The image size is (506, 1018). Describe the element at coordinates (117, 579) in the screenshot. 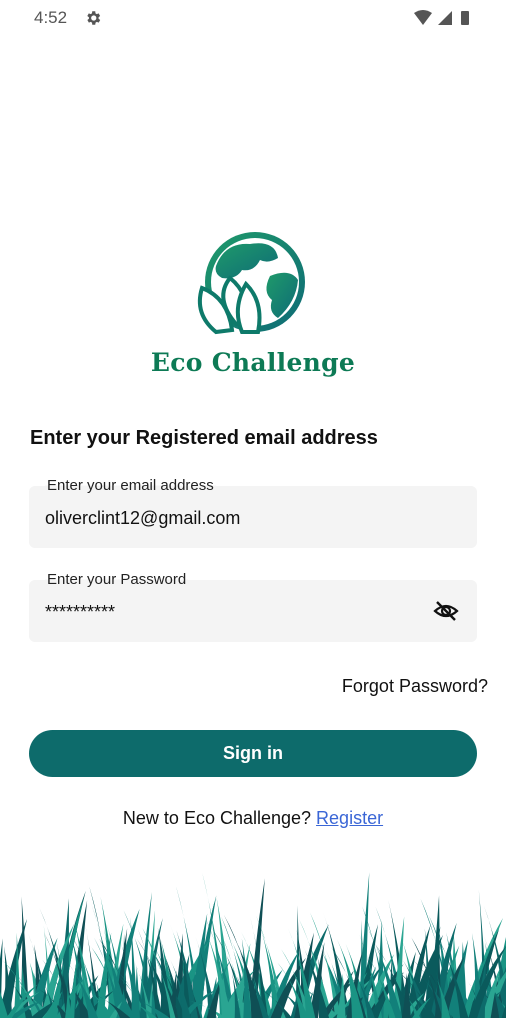

I see `password-field-label: Enter your Password` at that location.